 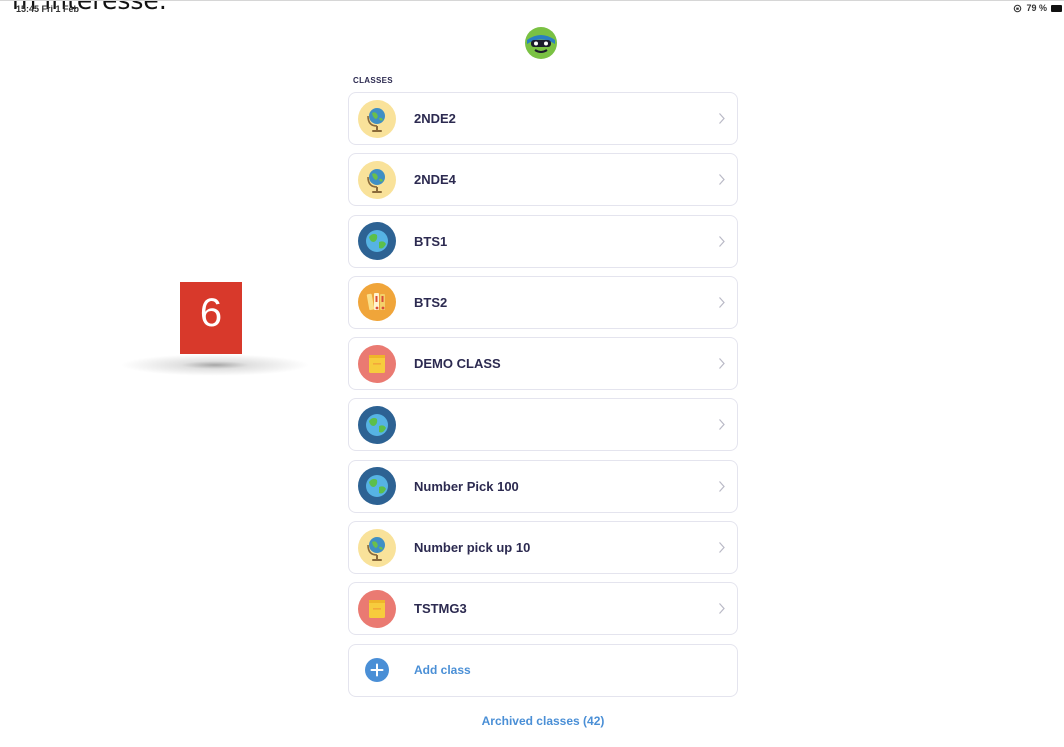 I want to click on class-name: BTS2, so click(x=431, y=302).